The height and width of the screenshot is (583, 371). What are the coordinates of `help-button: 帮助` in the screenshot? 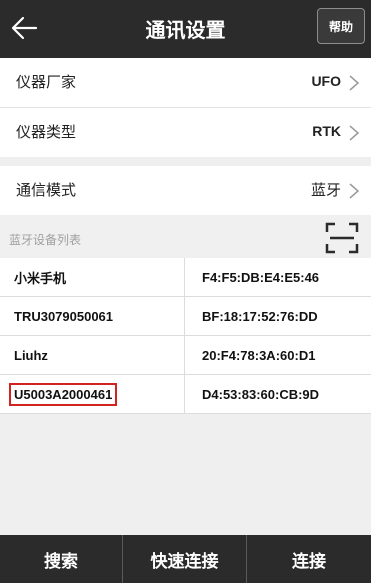 It's located at (341, 26).